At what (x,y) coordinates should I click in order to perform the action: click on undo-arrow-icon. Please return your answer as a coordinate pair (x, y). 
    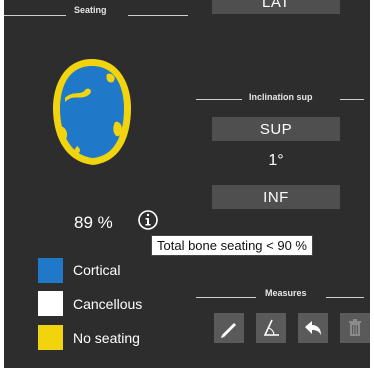
    Looking at the image, I should click on (313, 328).